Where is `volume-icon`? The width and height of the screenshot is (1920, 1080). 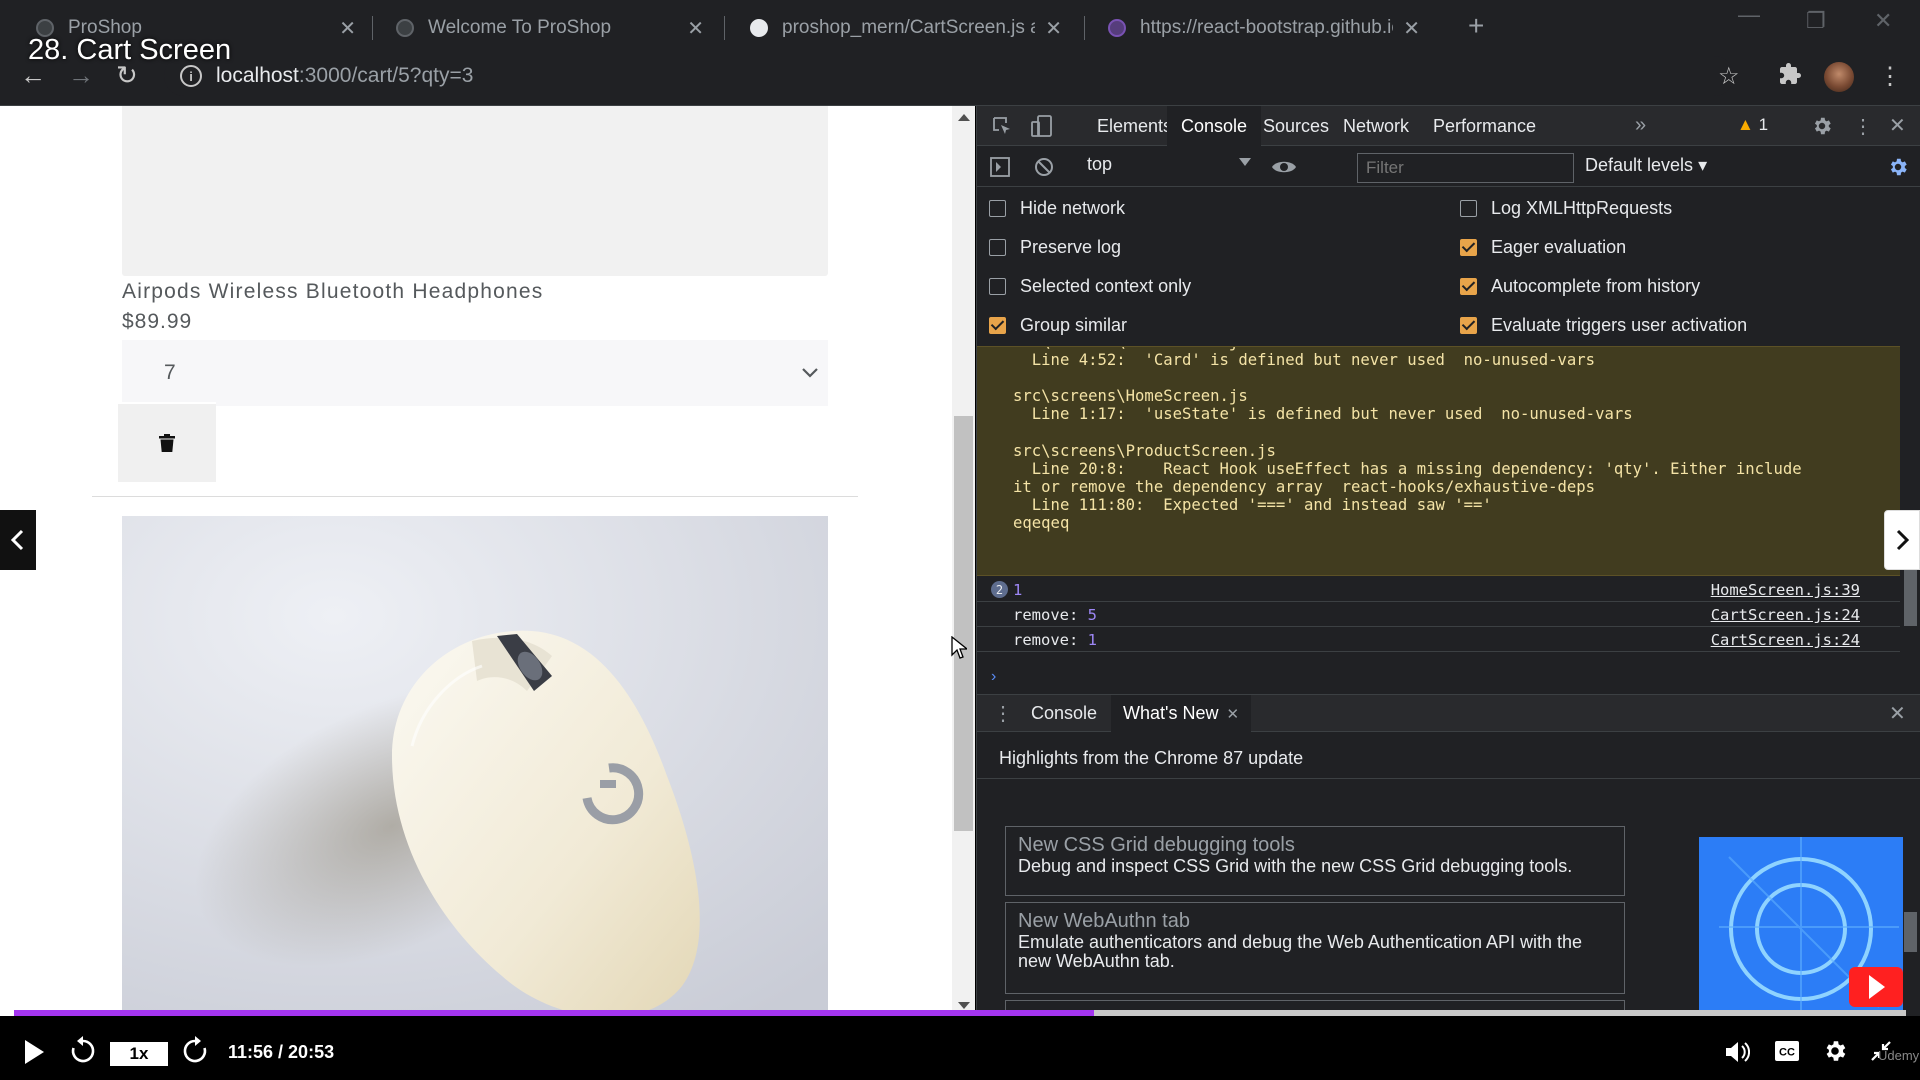
volume-icon is located at coordinates (1737, 1052).